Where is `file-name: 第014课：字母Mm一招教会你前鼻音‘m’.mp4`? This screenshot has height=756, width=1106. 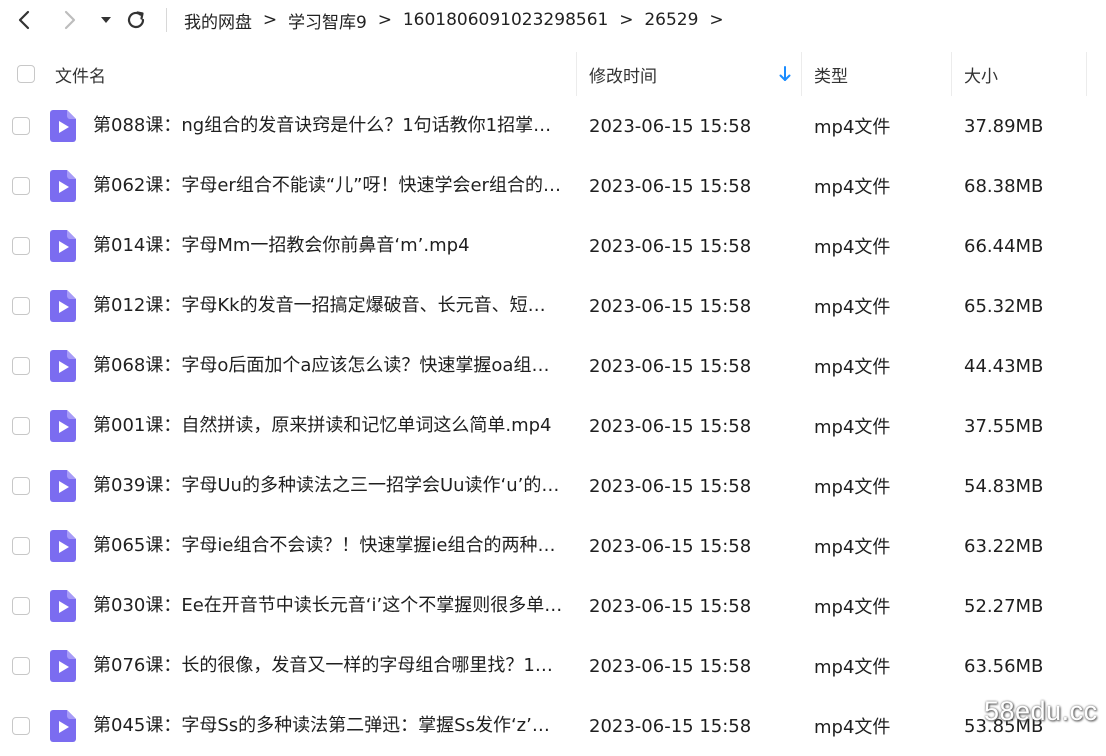
file-name: 第014课：字母Mm一招教会你前鼻音‘m’.mp4 is located at coordinates (328, 246).